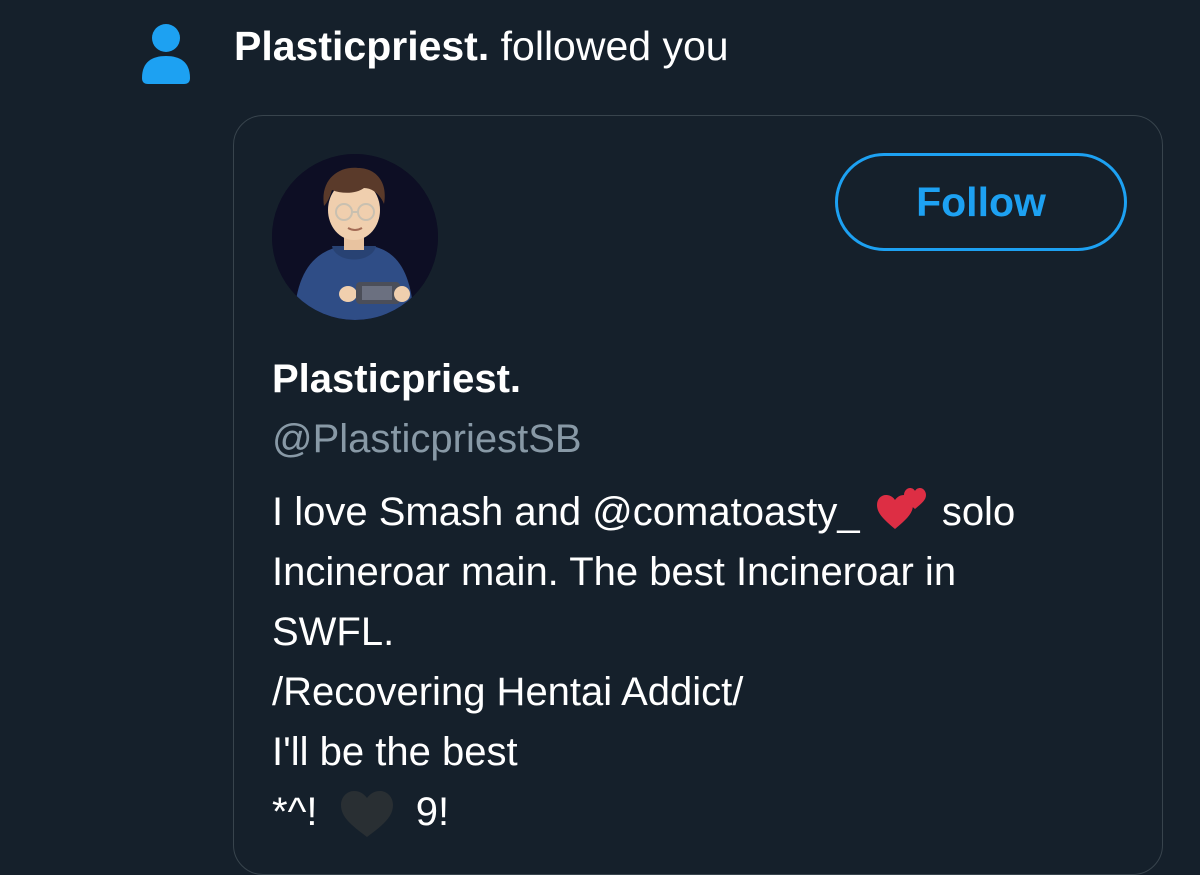 This screenshot has height=875, width=1200. I want to click on display-name: Plasticpriest., so click(396, 379).